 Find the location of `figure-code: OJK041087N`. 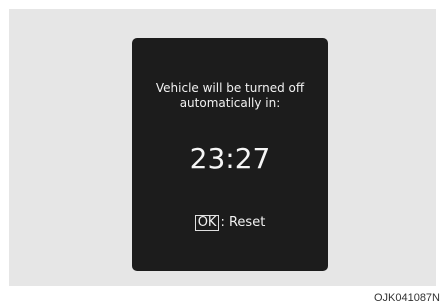

figure-code: OJK041087N is located at coordinates (406, 298).